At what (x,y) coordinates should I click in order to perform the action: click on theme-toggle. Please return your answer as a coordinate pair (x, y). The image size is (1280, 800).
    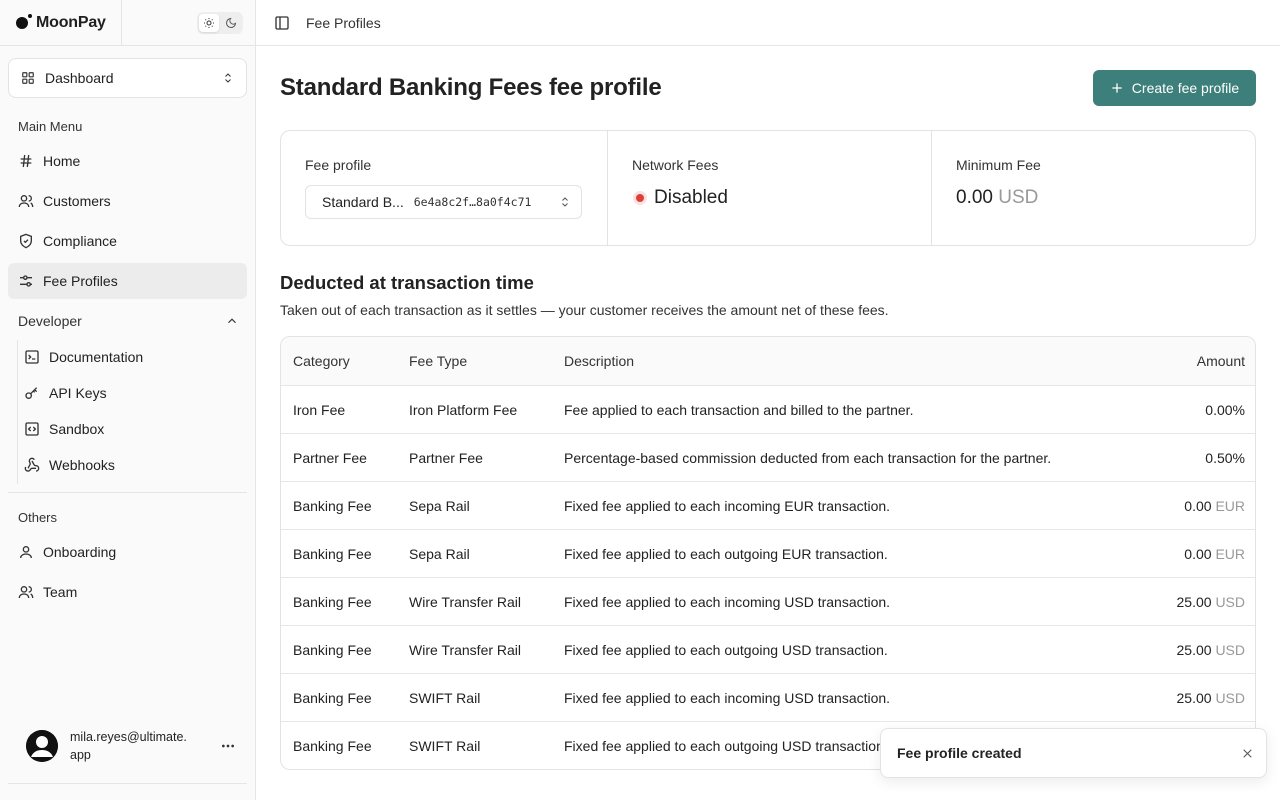
    Looking at the image, I should click on (220, 22).